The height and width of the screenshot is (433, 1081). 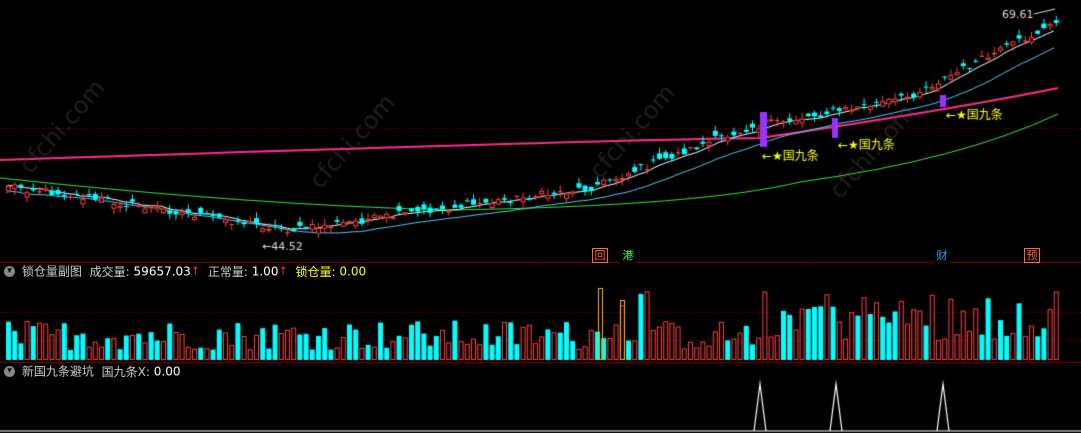 I want to click on event-marker-gang: 港, so click(x=628, y=255).